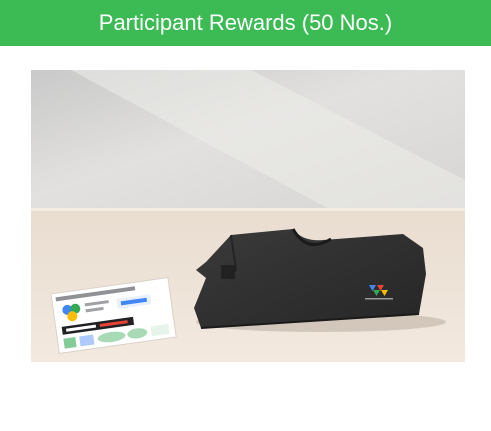 This screenshot has height=431, width=491. I want to click on page-title: Participant Rewards (50 Nos.), so click(245, 22).